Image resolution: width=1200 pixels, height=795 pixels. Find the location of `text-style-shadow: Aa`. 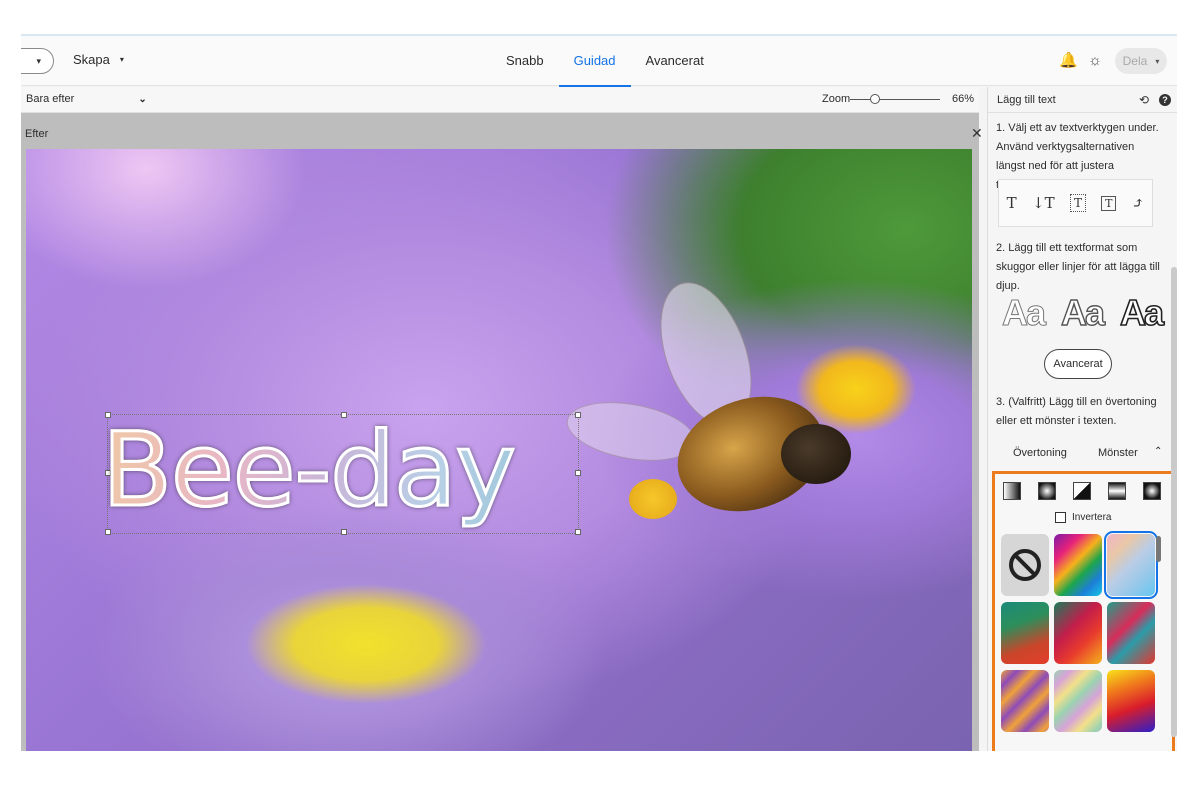

text-style-shadow: Aa is located at coordinates (1142, 312).